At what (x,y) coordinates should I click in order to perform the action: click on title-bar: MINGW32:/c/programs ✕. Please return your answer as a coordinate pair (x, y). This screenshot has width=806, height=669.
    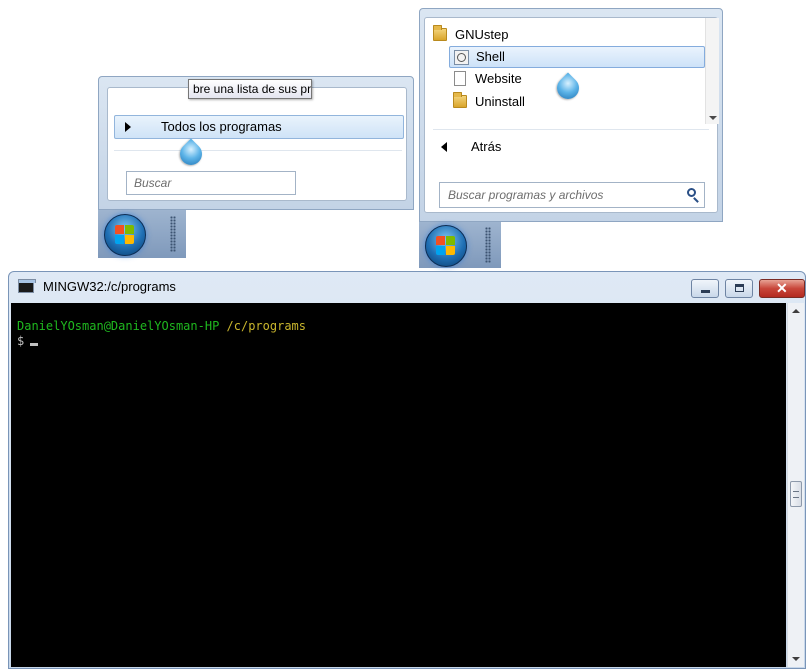
    Looking at the image, I should click on (407, 287).